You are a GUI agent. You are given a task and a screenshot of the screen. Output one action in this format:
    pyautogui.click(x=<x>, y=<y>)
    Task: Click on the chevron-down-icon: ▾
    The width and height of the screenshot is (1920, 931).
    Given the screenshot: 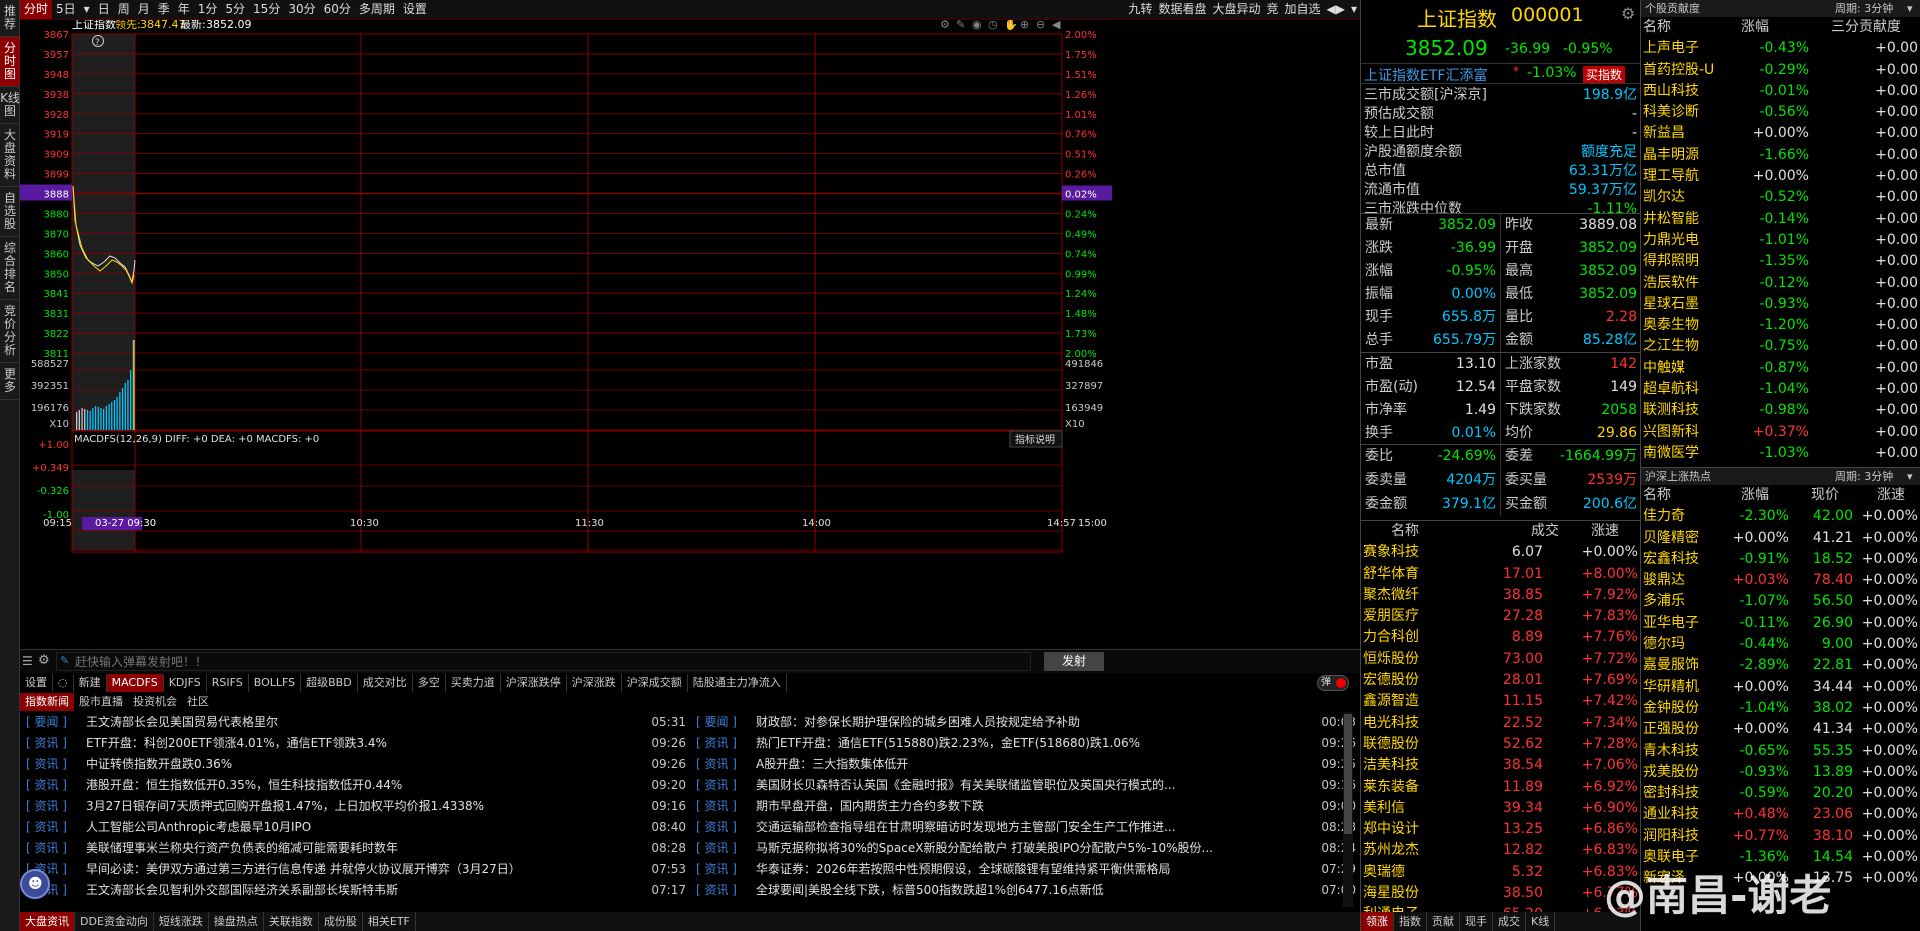 What is the action you would take?
    pyautogui.click(x=1910, y=476)
    